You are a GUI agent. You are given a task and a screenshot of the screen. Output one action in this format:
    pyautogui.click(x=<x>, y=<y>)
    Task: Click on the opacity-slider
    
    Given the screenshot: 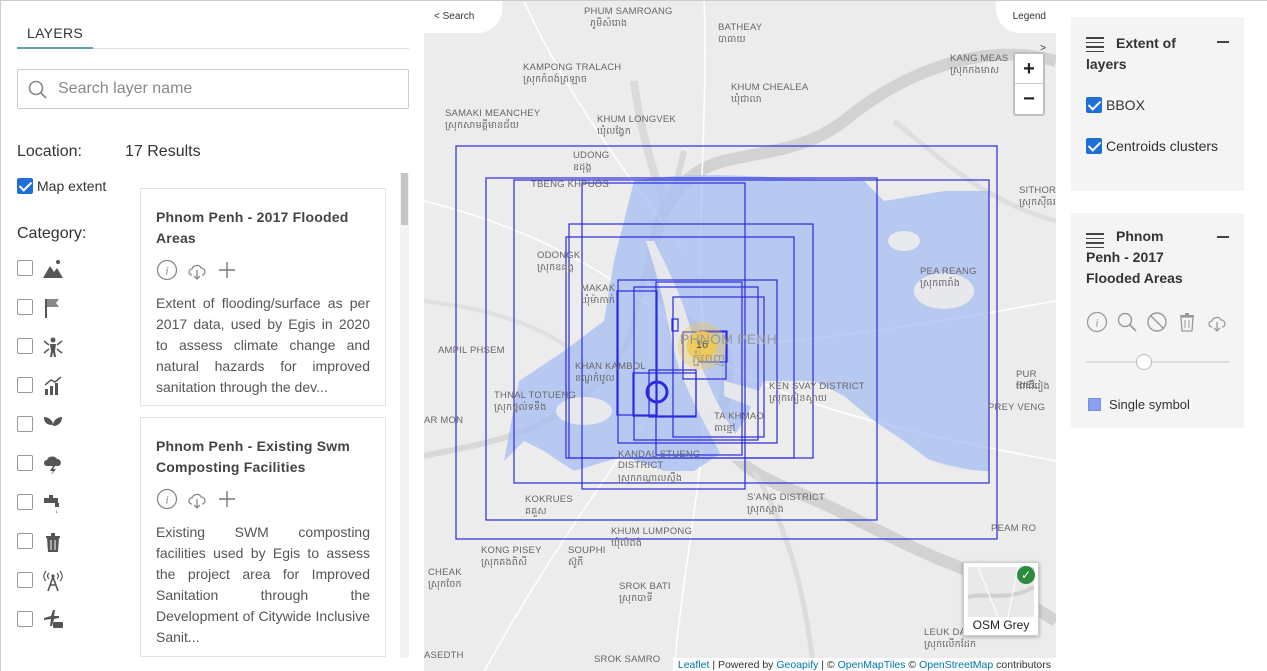 What is the action you would take?
    pyautogui.click(x=1157, y=362)
    